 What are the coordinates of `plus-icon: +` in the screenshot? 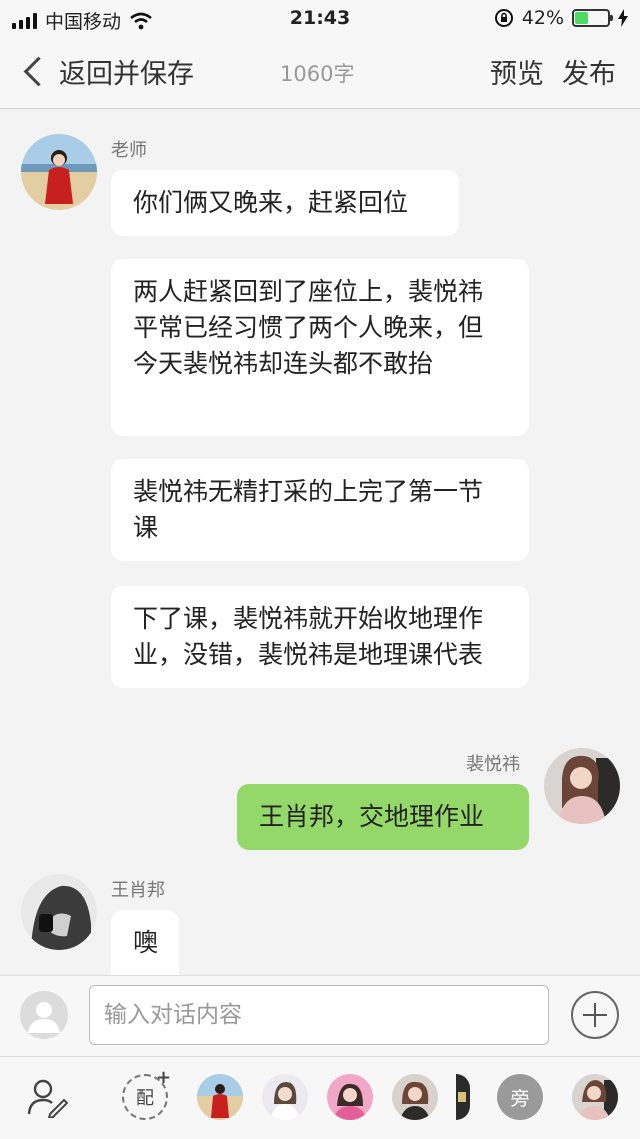 It's located at (164, 1077).